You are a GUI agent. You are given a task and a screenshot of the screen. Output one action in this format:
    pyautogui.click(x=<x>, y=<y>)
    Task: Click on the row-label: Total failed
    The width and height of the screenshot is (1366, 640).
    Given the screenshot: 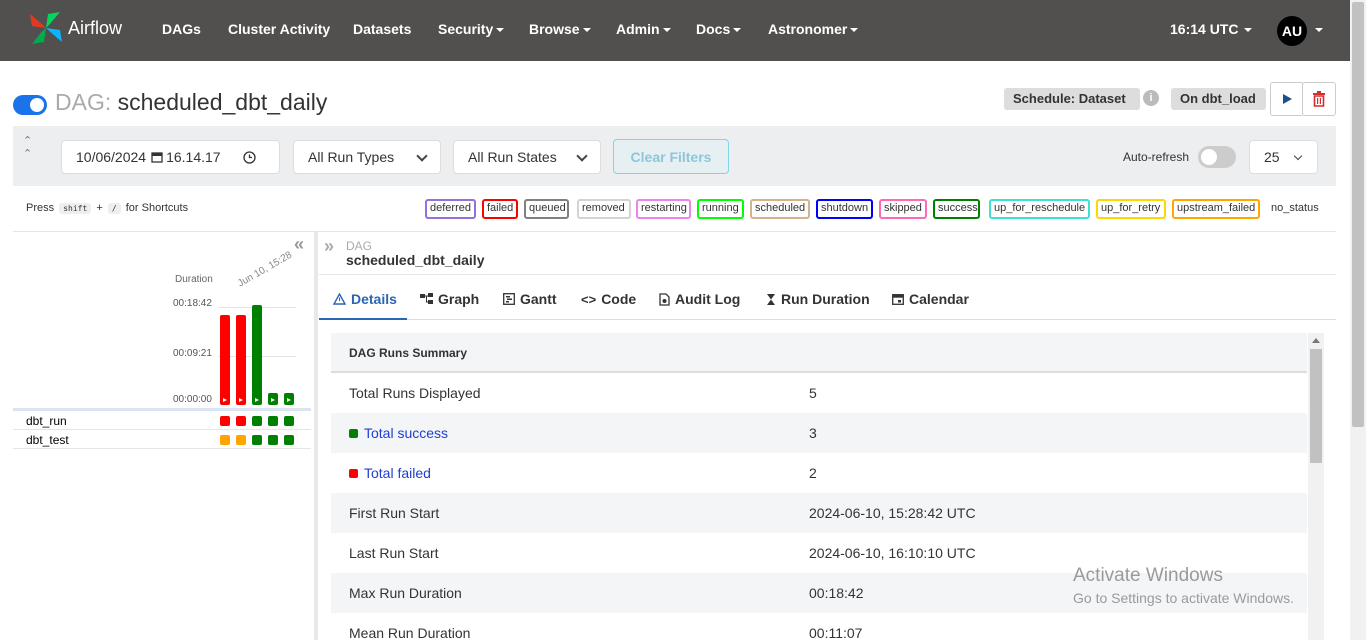 What is the action you would take?
    pyautogui.click(x=390, y=473)
    